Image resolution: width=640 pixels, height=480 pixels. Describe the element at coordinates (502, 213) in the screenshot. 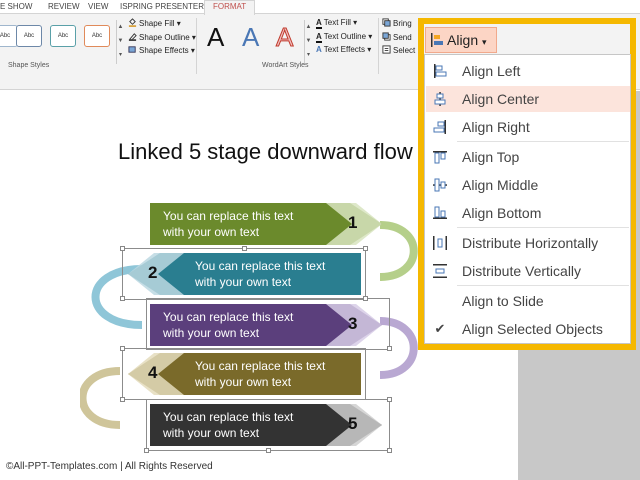

I see `menu-item-label: Align Bottom` at that location.